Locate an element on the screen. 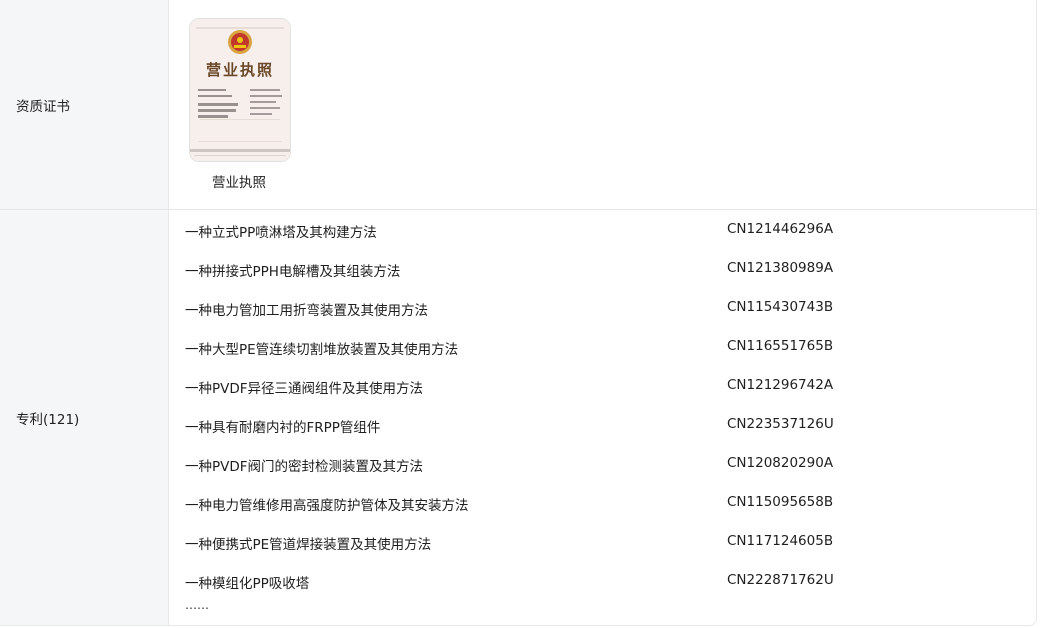 The width and height of the screenshot is (1043, 628). patent-number: CN121446296A is located at coordinates (780, 229).